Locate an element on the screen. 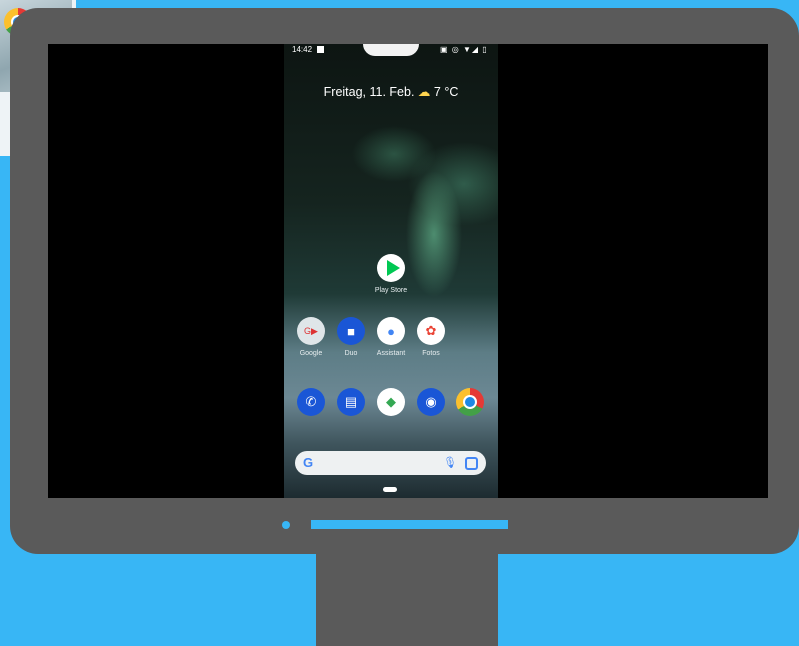 The image size is (799, 646). date-weather-widget: Freitag, 11. Feb. ☁ 7 °C is located at coordinates (391, 91).